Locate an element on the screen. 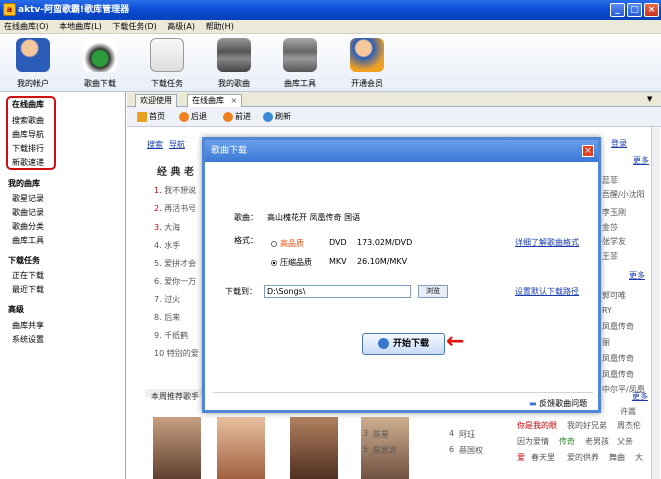  menu-advanced: 高级(A) is located at coordinates (181, 27).